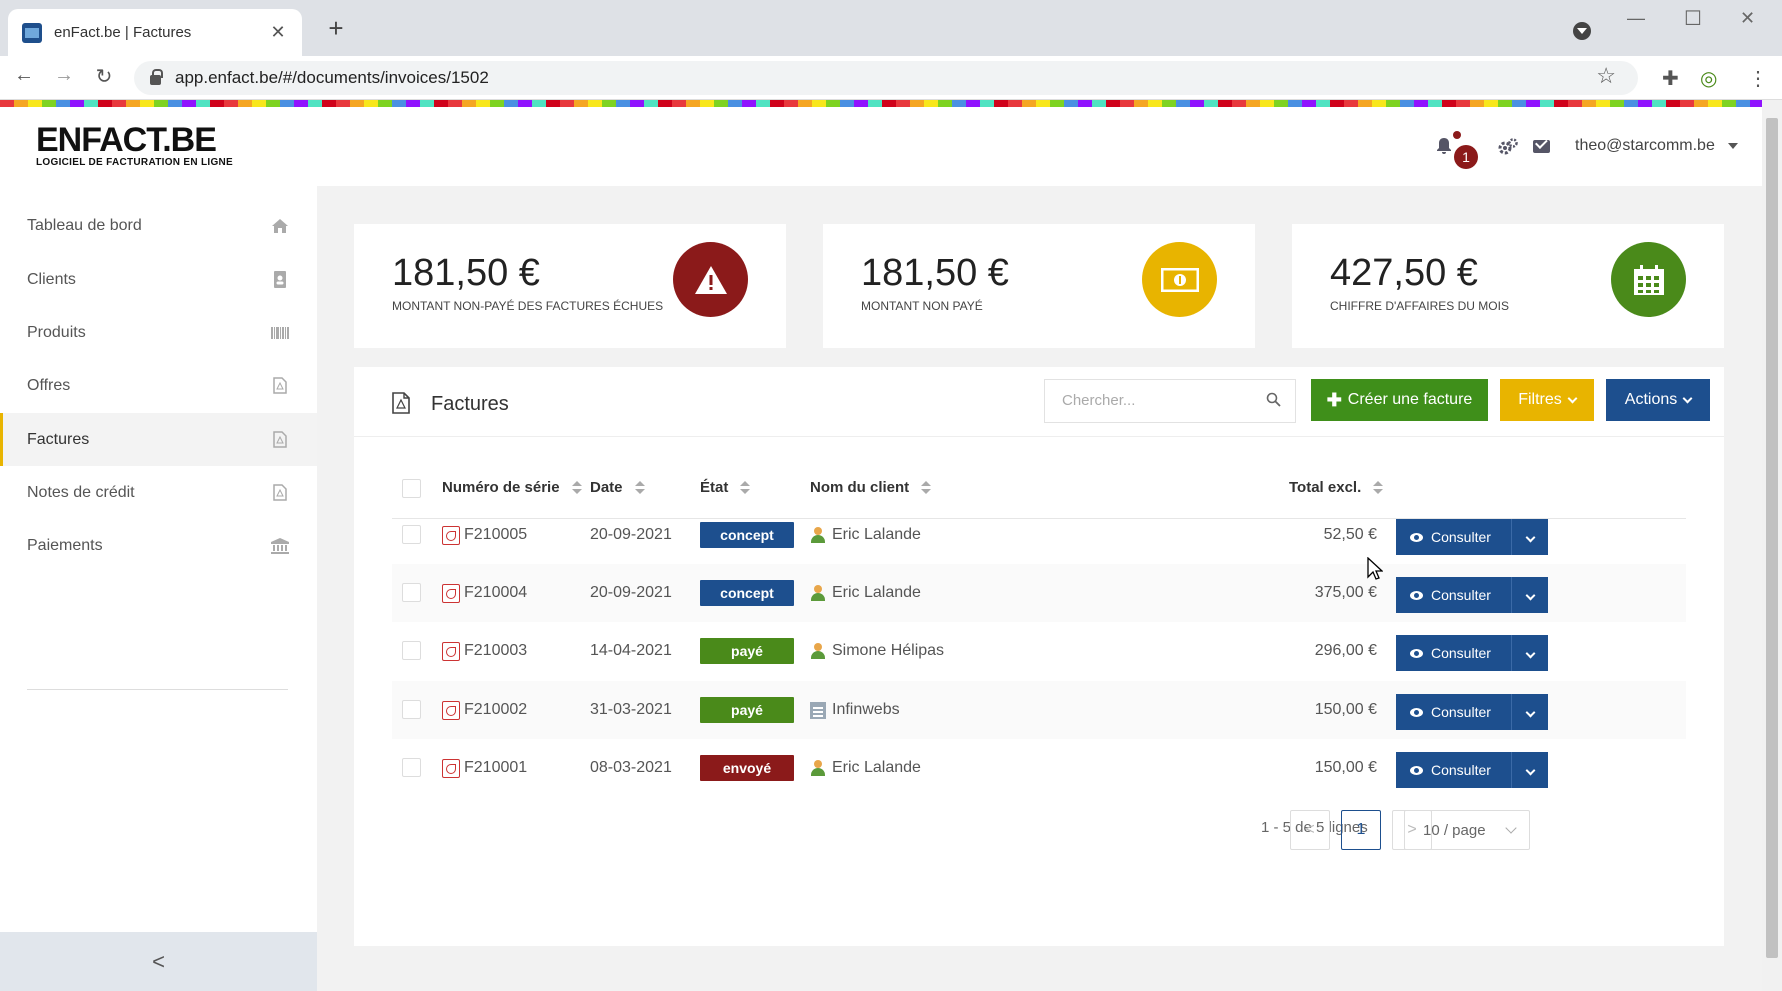  What do you see at coordinates (617, 487) in the screenshot?
I see `column-header-date: Date` at bounding box center [617, 487].